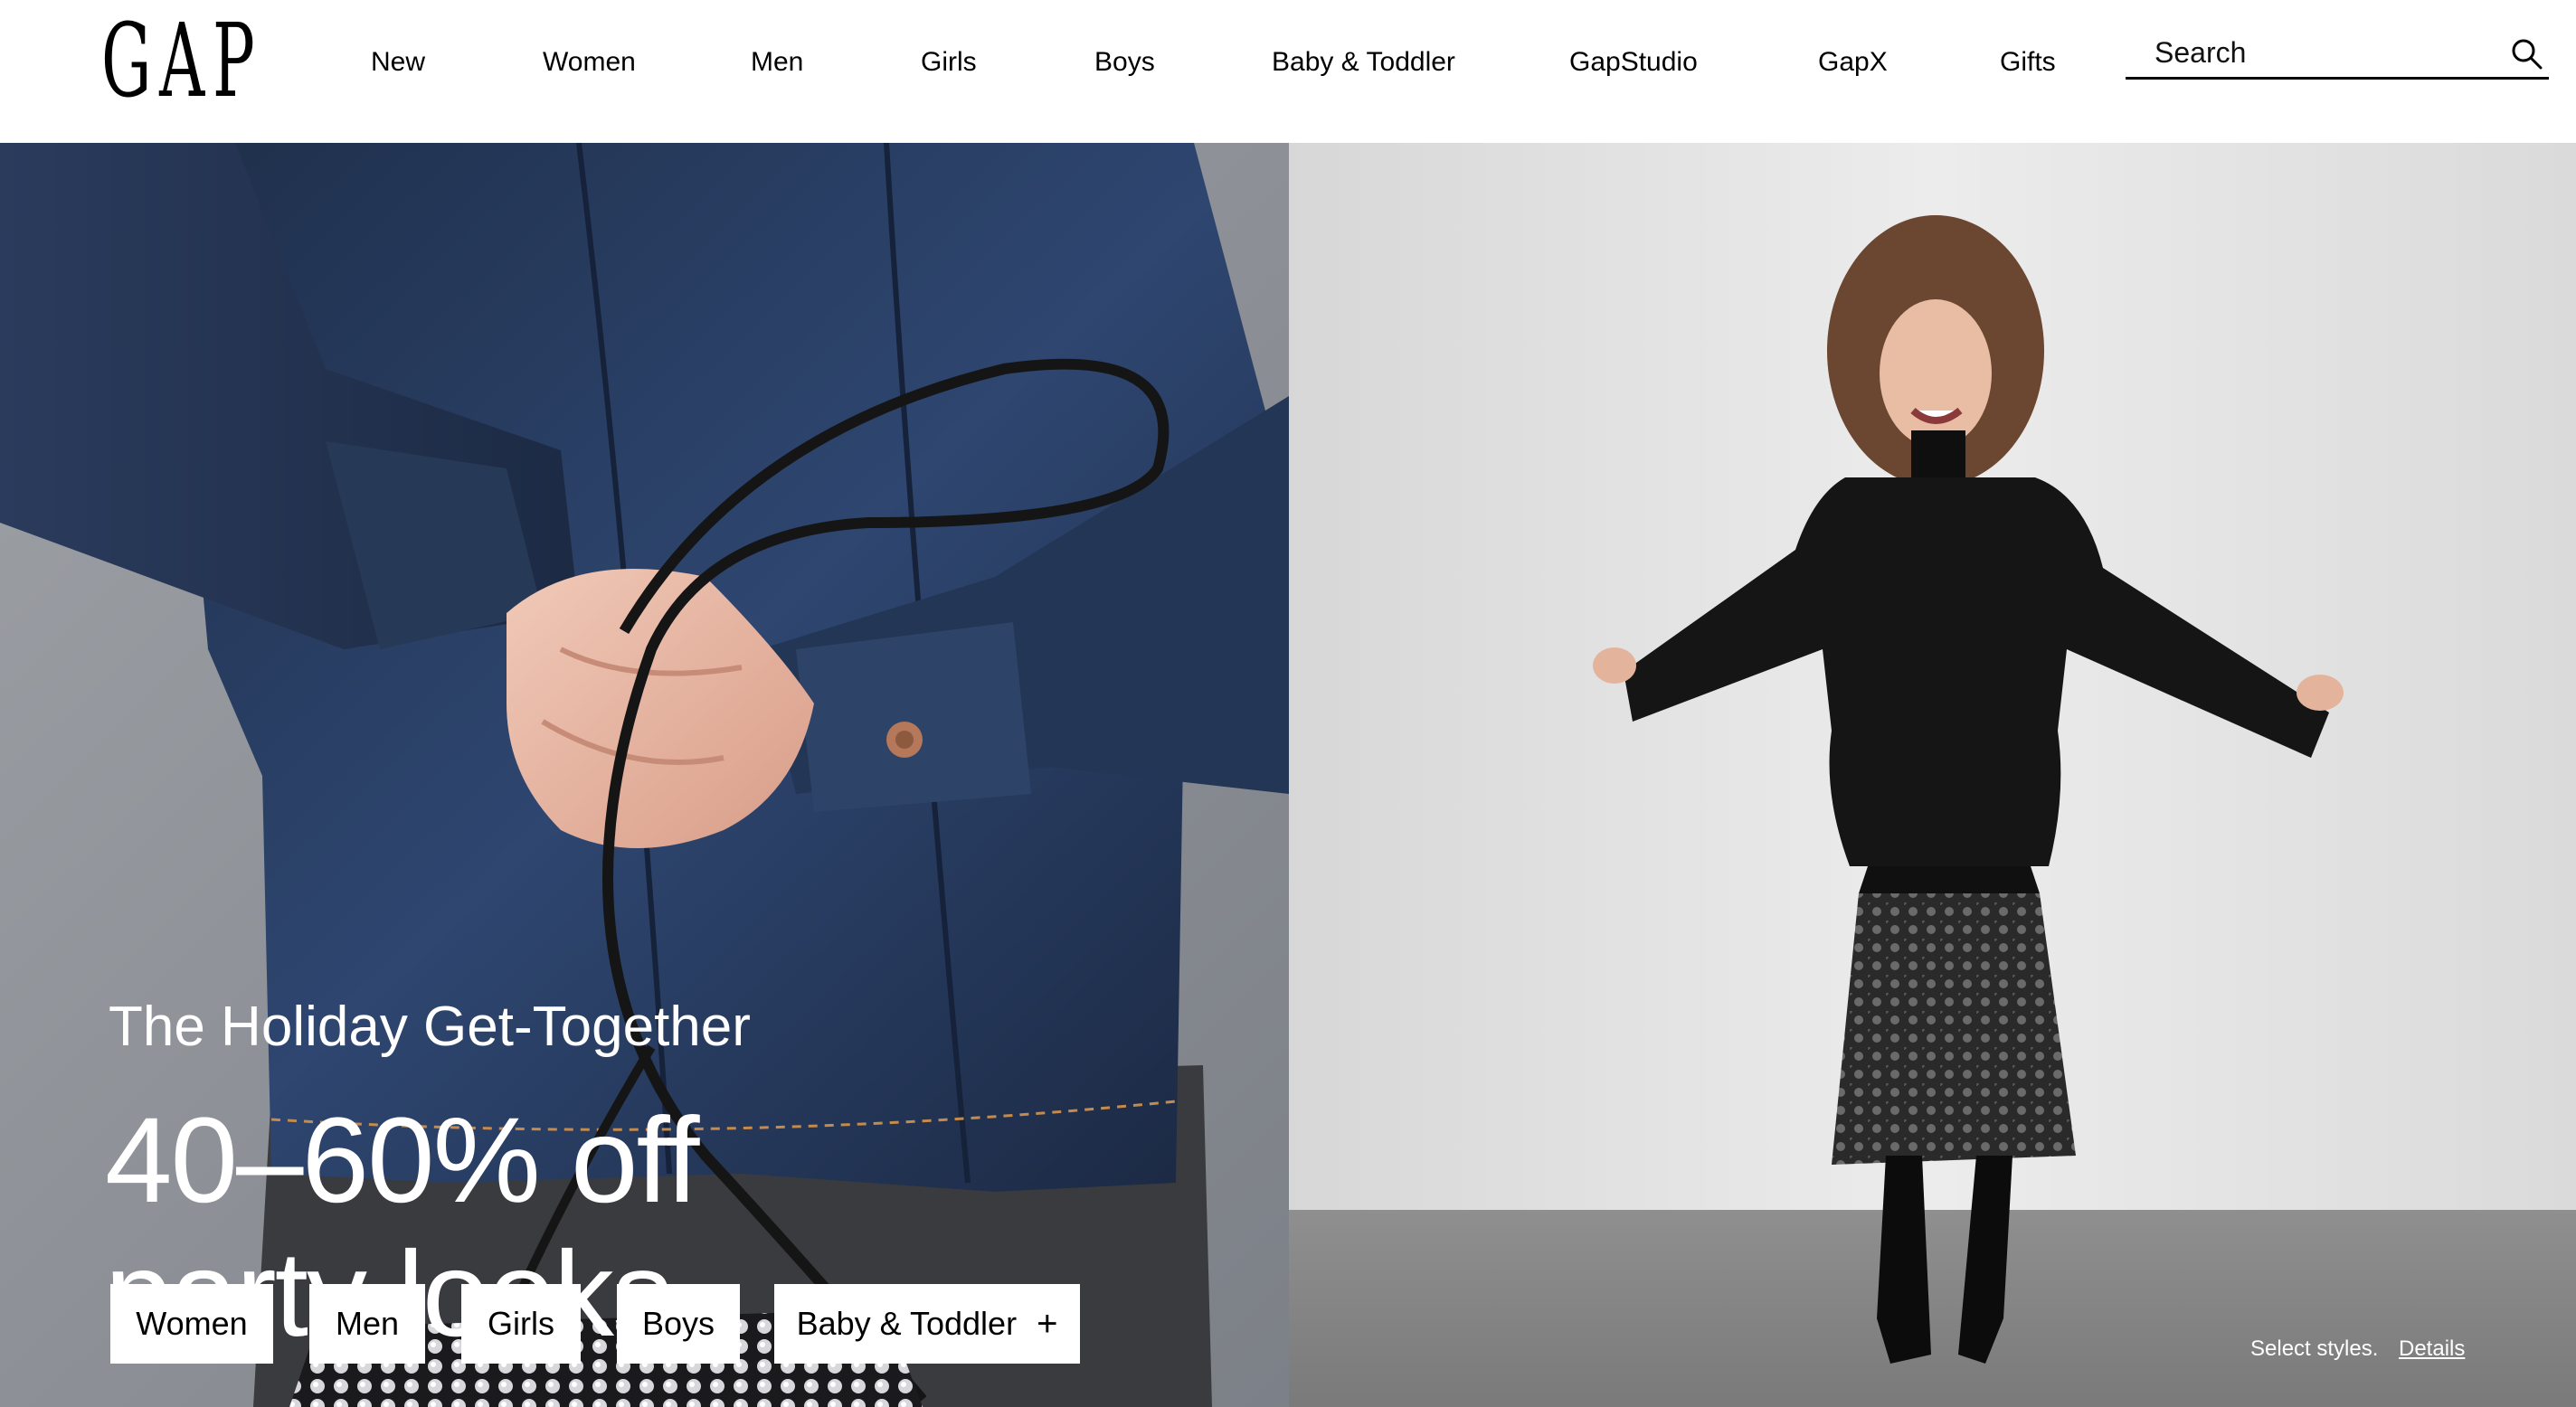 The image size is (2576, 1407). I want to click on nav-item-men: Men, so click(777, 62).